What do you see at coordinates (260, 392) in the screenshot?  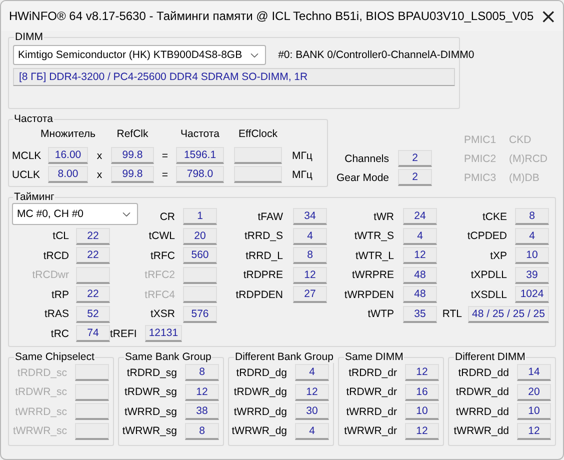 I see `timing-label: tRDWR_dg` at bounding box center [260, 392].